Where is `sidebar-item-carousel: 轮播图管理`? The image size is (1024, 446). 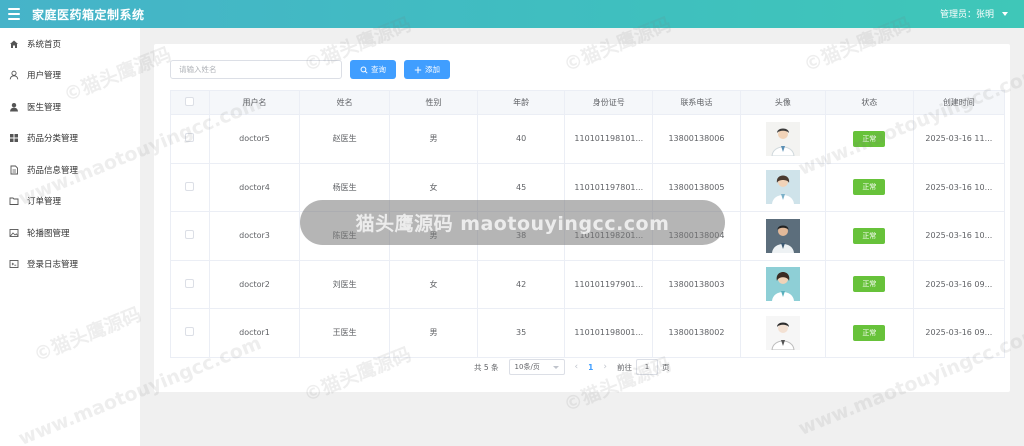 sidebar-item-carousel: 轮播图管理 is located at coordinates (70, 233).